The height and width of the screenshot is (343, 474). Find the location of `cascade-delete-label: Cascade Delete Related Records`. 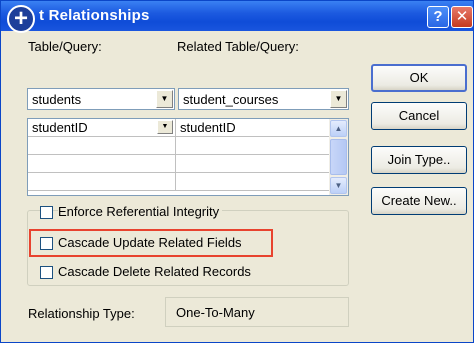

cascade-delete-label: Cascade Delete Related Records is located at coordinates (154, 271).